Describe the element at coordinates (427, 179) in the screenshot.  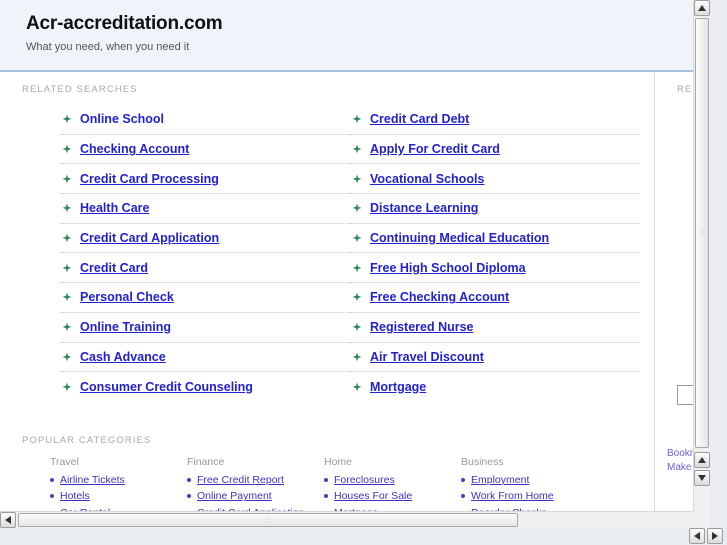
I see `related-search-link: Vocational Schools` at that location.